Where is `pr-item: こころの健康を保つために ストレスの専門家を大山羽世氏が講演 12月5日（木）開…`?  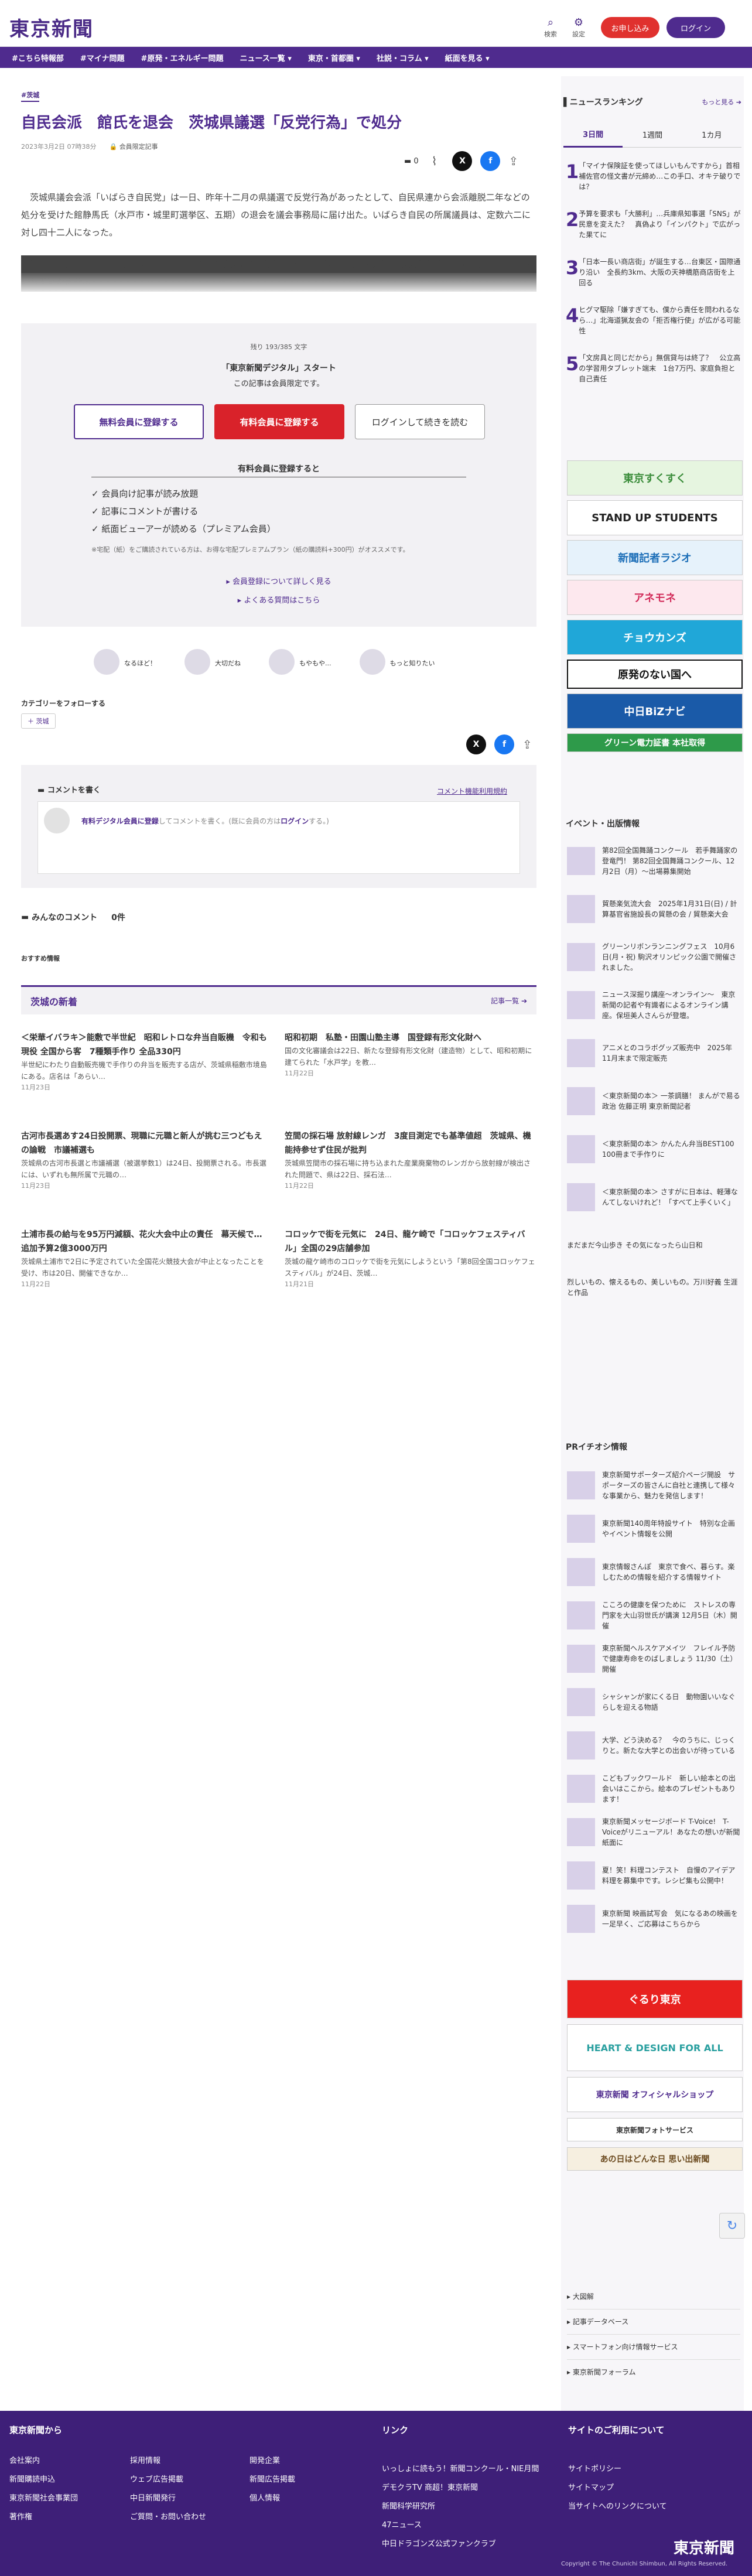 pr-item: こころの健康を保つために ストレスの専門家を大山羽世氏が講演 12月5日（木）開… is located at coordinates (653, 1616).